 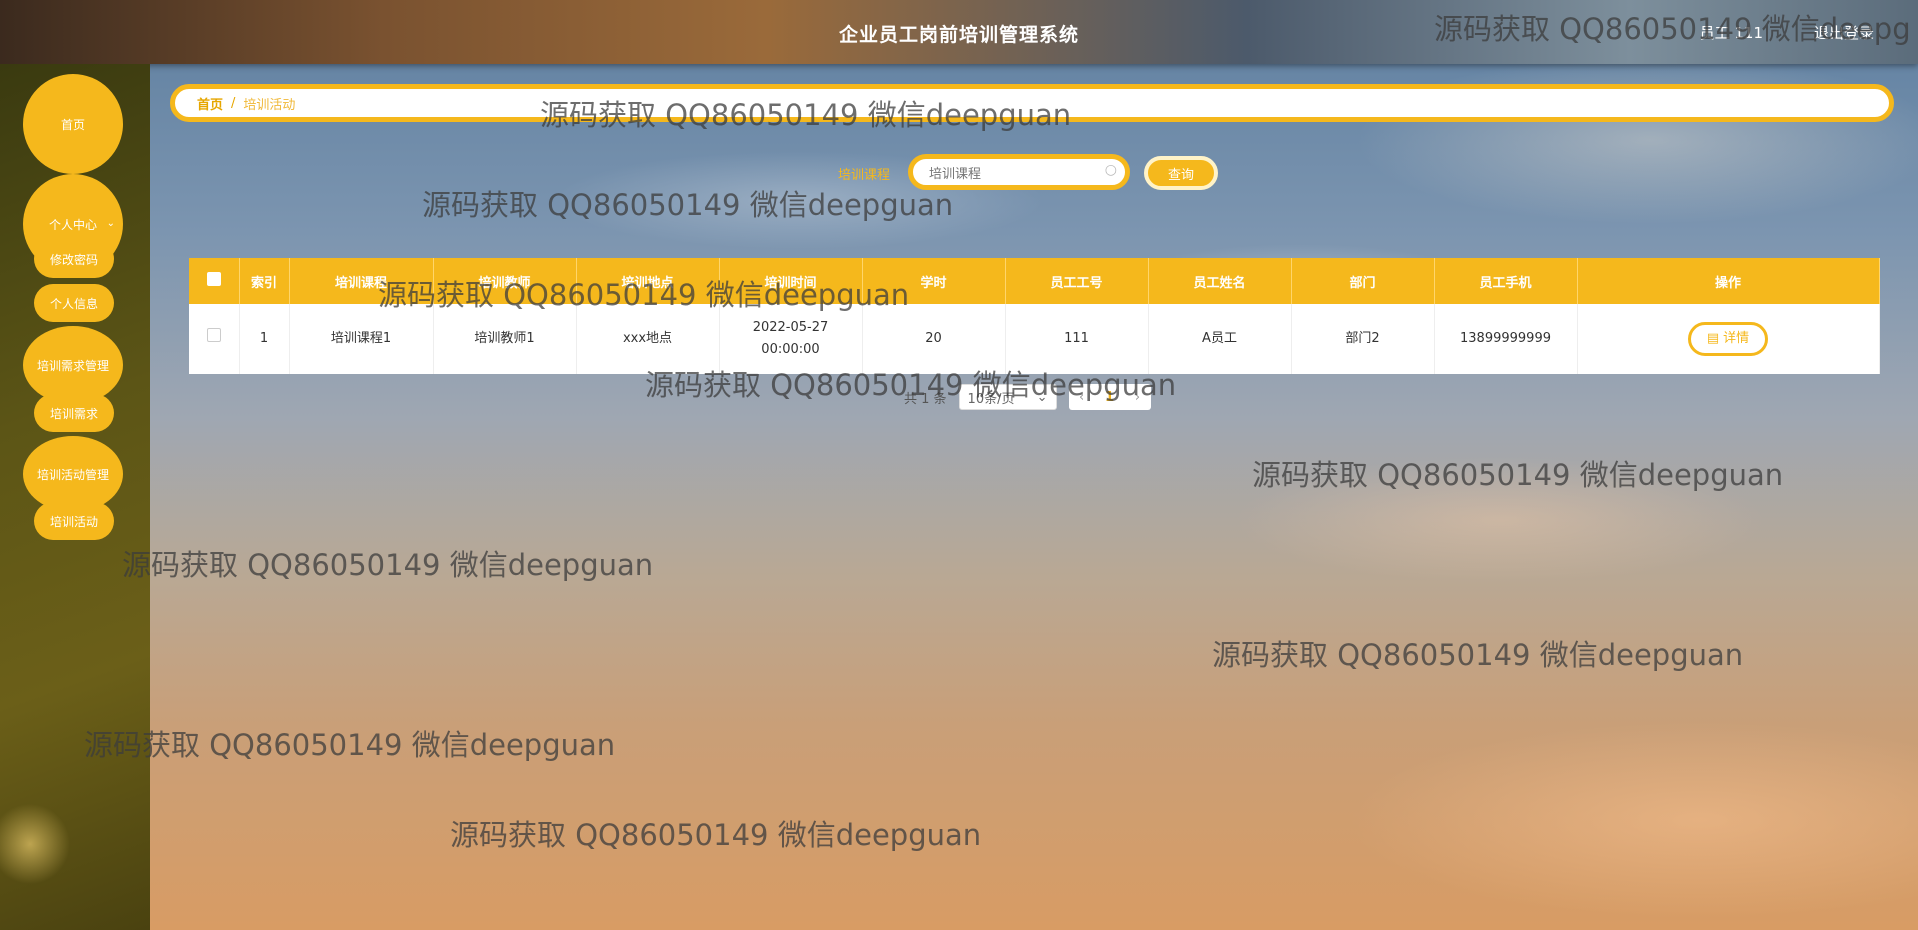 I want to click on logout-link: 退出登录, so click(x=1844, y=32).